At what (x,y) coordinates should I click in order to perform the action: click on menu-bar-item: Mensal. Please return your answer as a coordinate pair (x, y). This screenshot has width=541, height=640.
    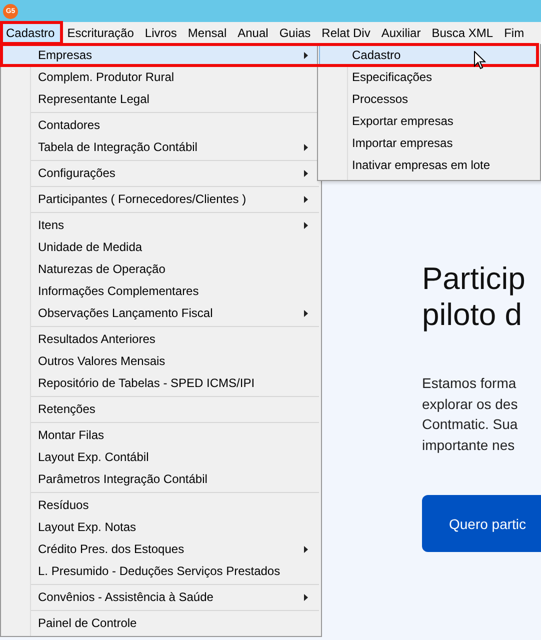
    Looking at the image, I should click on (207, 33).